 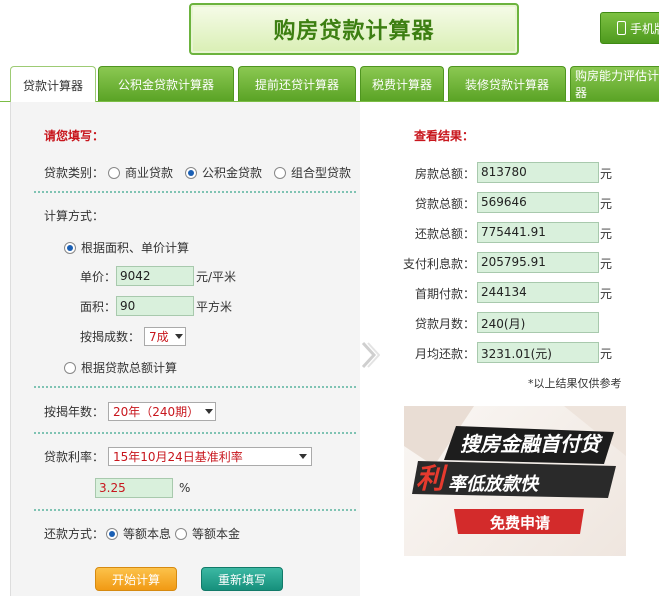 What do you see at coordinates (614, 83) in the screenshot?
I see `tab-affordability-calculator: 购房能力评估计算器` at bounding box center [614, 83].